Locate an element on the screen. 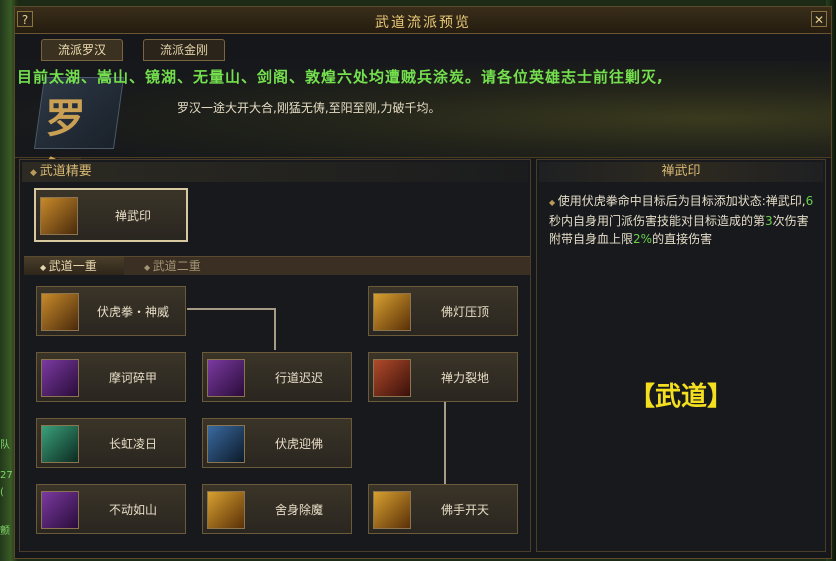  skill-name: 摩诃碎甲 is located at coordinates (132, 377).